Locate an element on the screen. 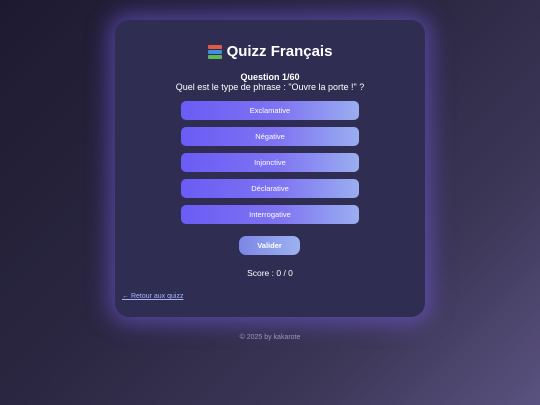 This screenshot has width=540, height=405. footer-copyright: © 2025 by kakarote is located at coordinates (270, 337).